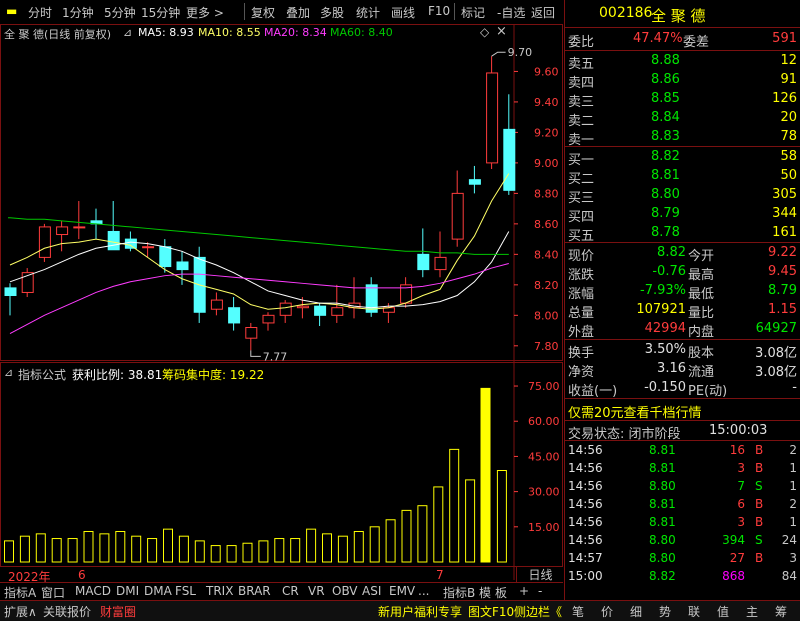 This screenshot has height=621, width=800. What do you see at coordinates (682, 158) in the screenshot?
I see `bid-row: 买一 8.82 58` at bounding box center [682, 158].